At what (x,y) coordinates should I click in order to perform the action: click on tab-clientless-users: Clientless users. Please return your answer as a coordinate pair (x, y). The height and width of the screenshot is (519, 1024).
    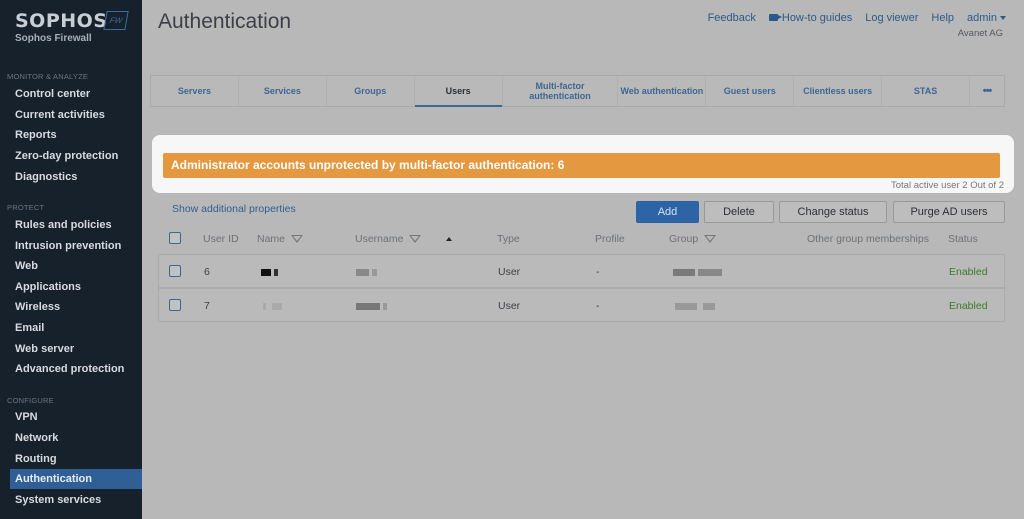
    Looking at the image, I should click on (838, 91).